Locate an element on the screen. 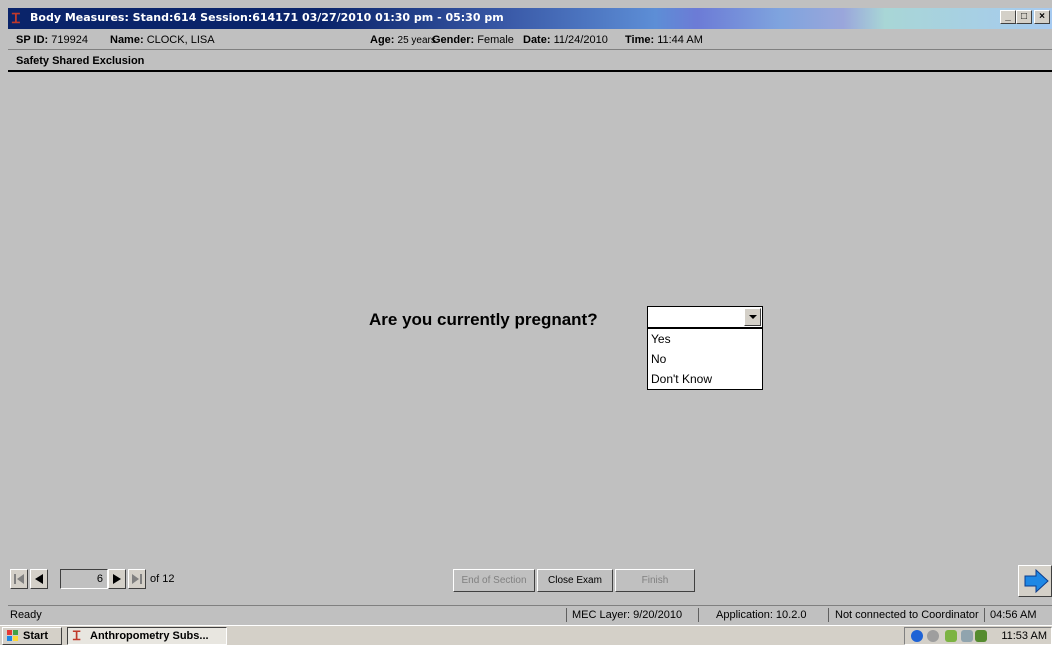 Image resolution: width=1052 pixels, height=645 pixels. participant-gender: Gender: Female is located at coordinates (473, 40).